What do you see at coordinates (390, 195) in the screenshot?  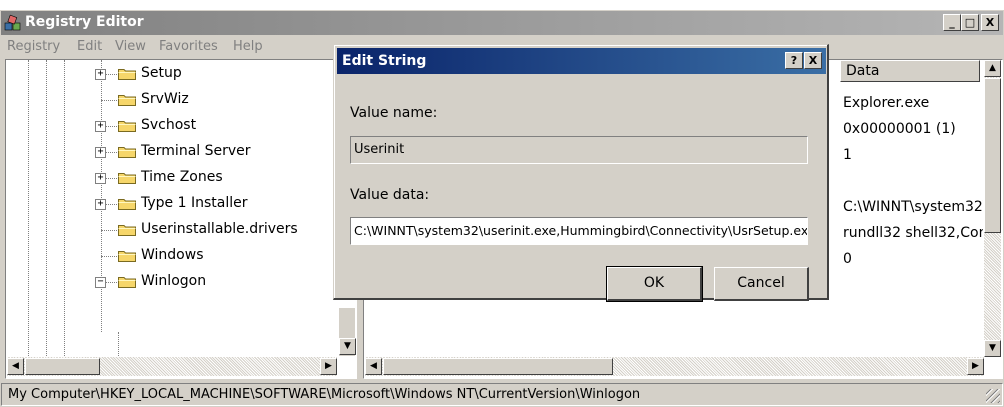 I see `value-data-label: Value data:` at bounding box center [390, 195].